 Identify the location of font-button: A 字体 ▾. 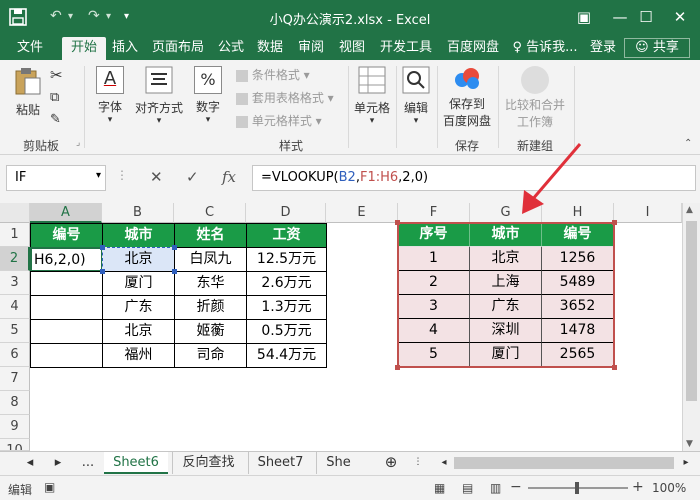
(110, 95).